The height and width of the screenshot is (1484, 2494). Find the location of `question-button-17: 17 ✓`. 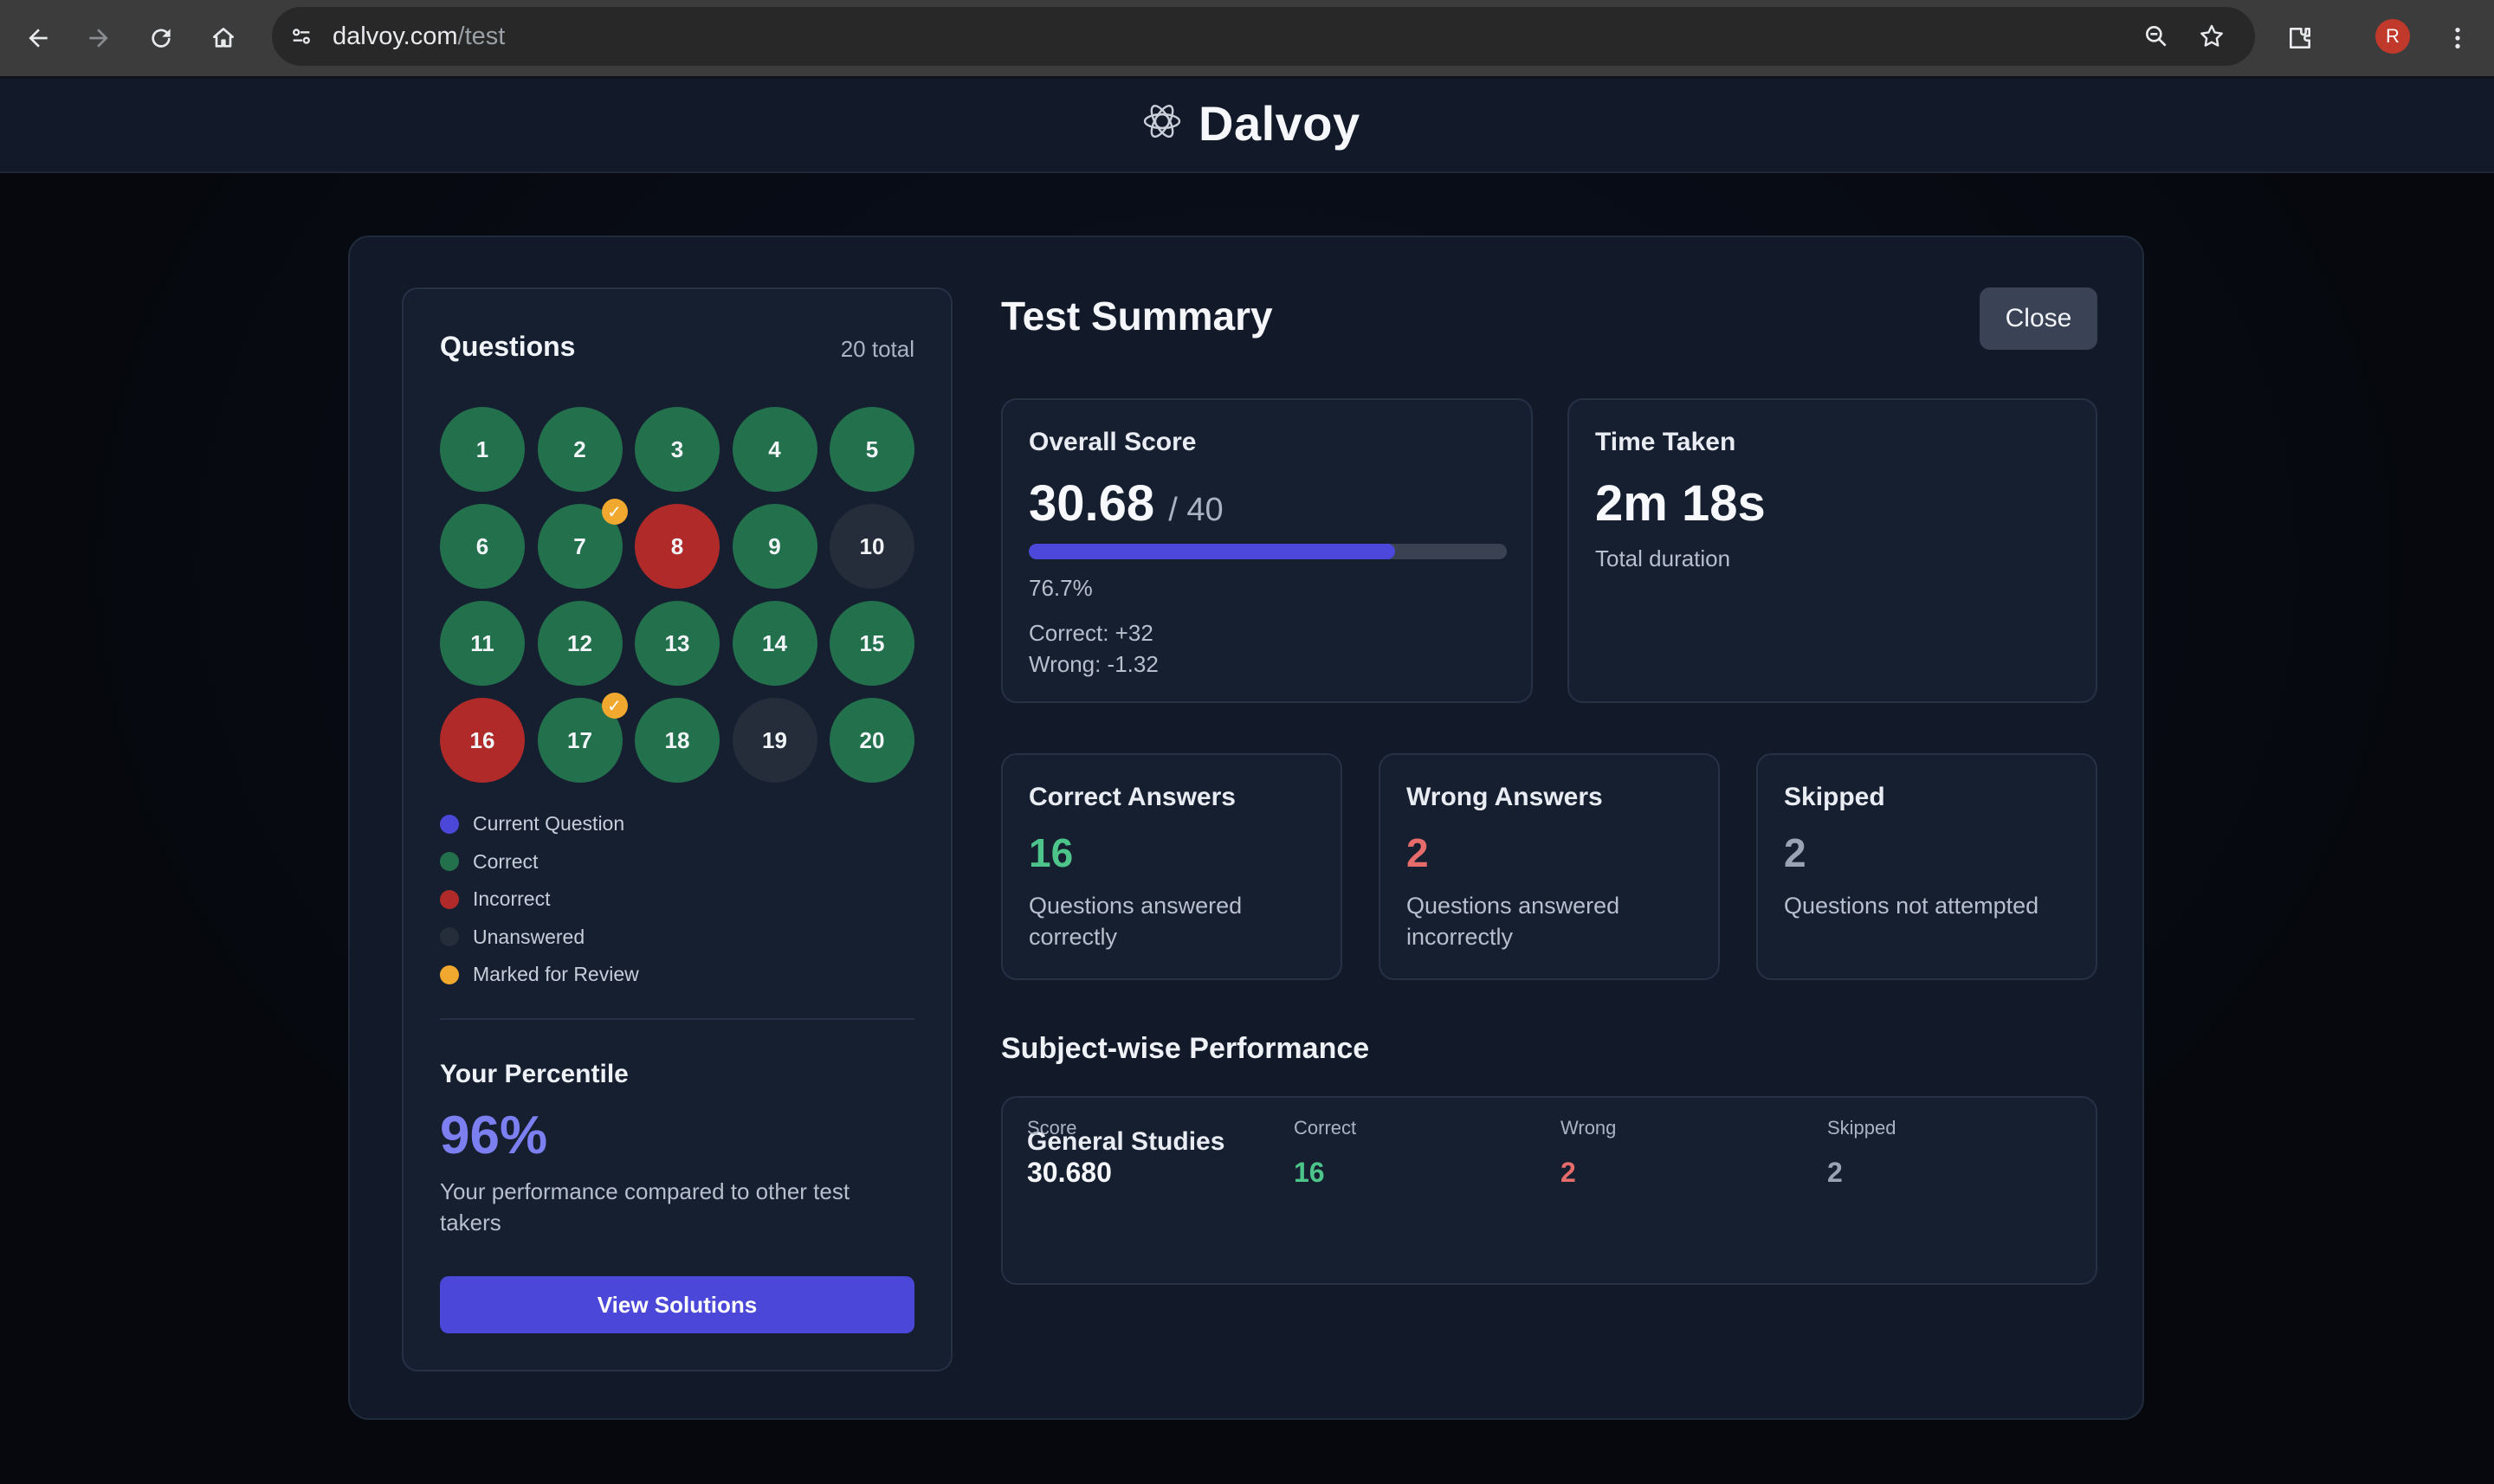

question-button-17: 17 ✓ is located at coordinates (582, 738).